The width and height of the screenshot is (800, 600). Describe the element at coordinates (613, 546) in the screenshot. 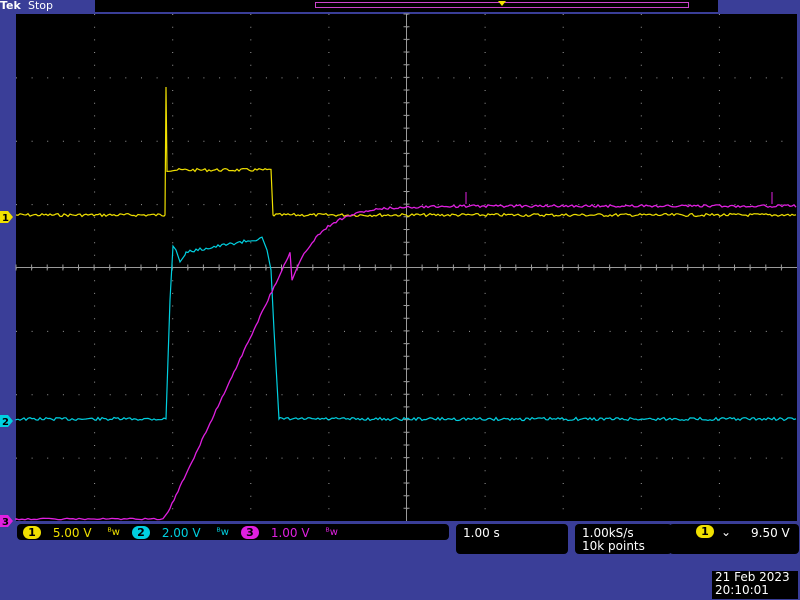

I see `record-length: 10k points` at that location.